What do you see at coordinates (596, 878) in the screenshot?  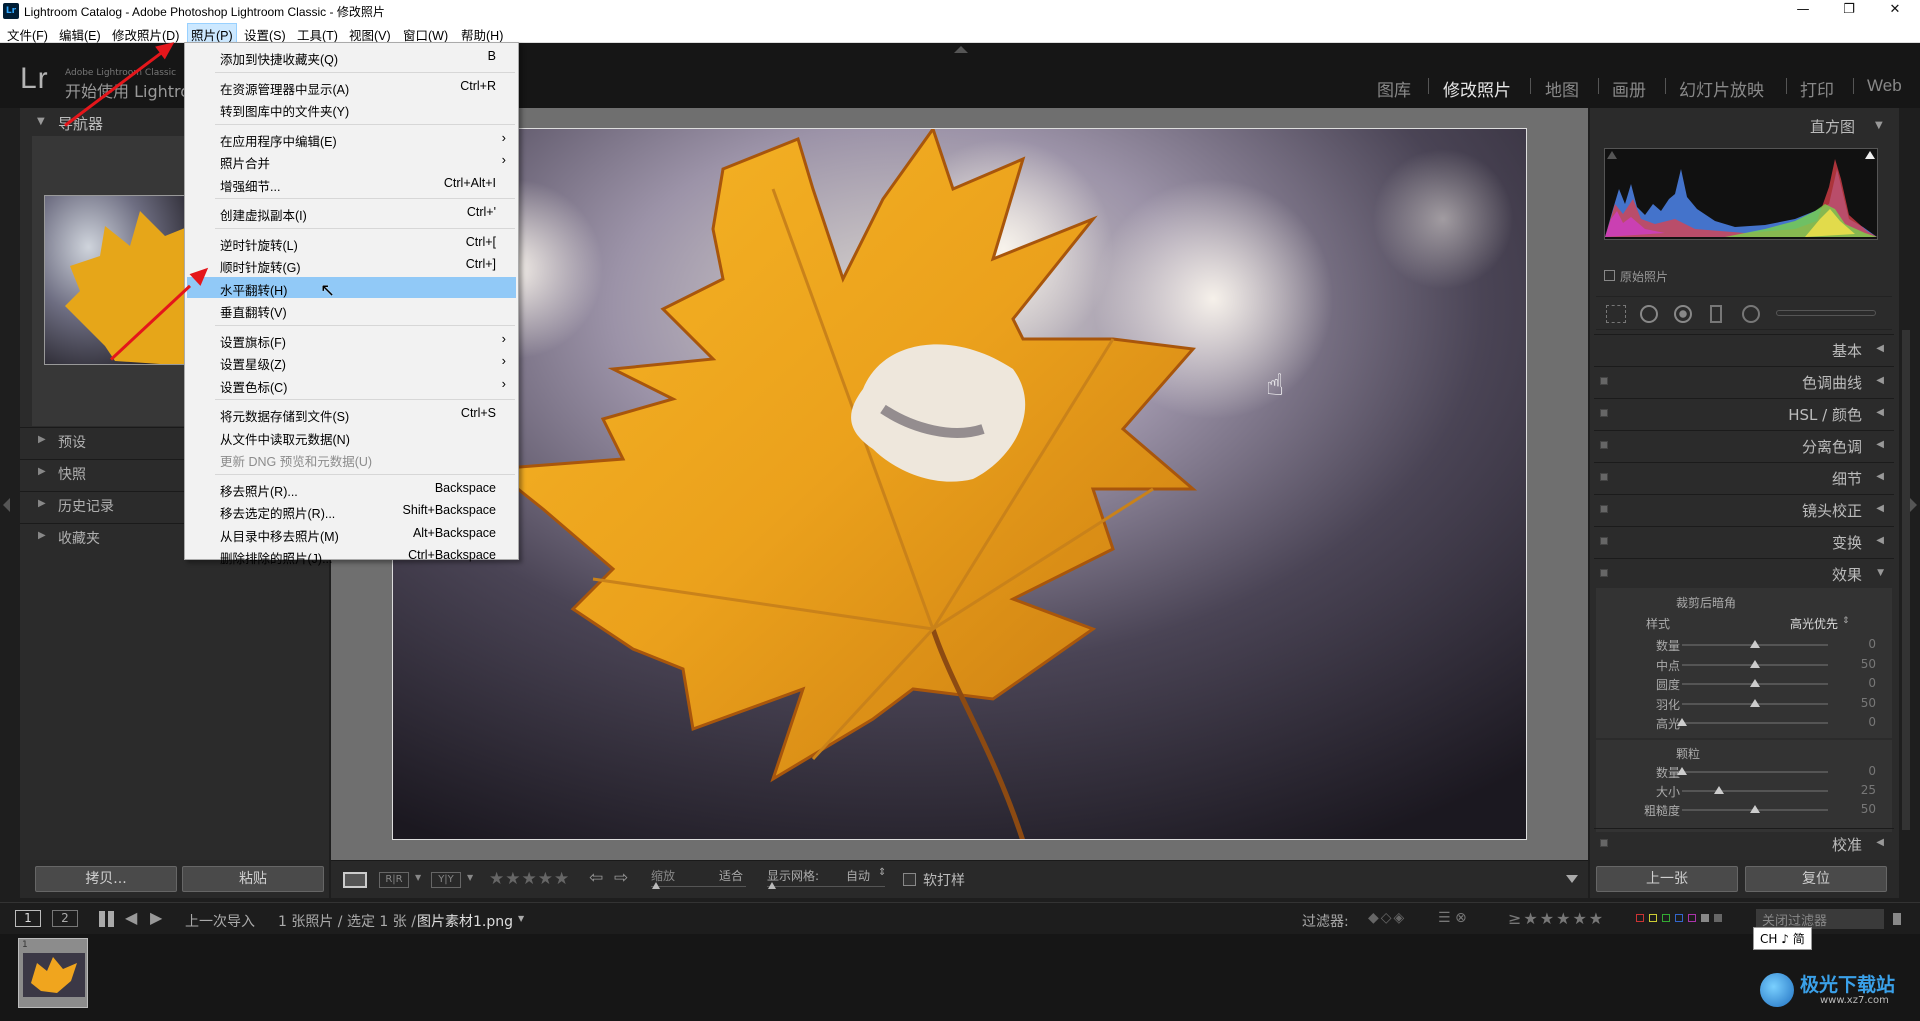 I see `previous-arrow-icon: ⇦` at bounding box center [596, 878].